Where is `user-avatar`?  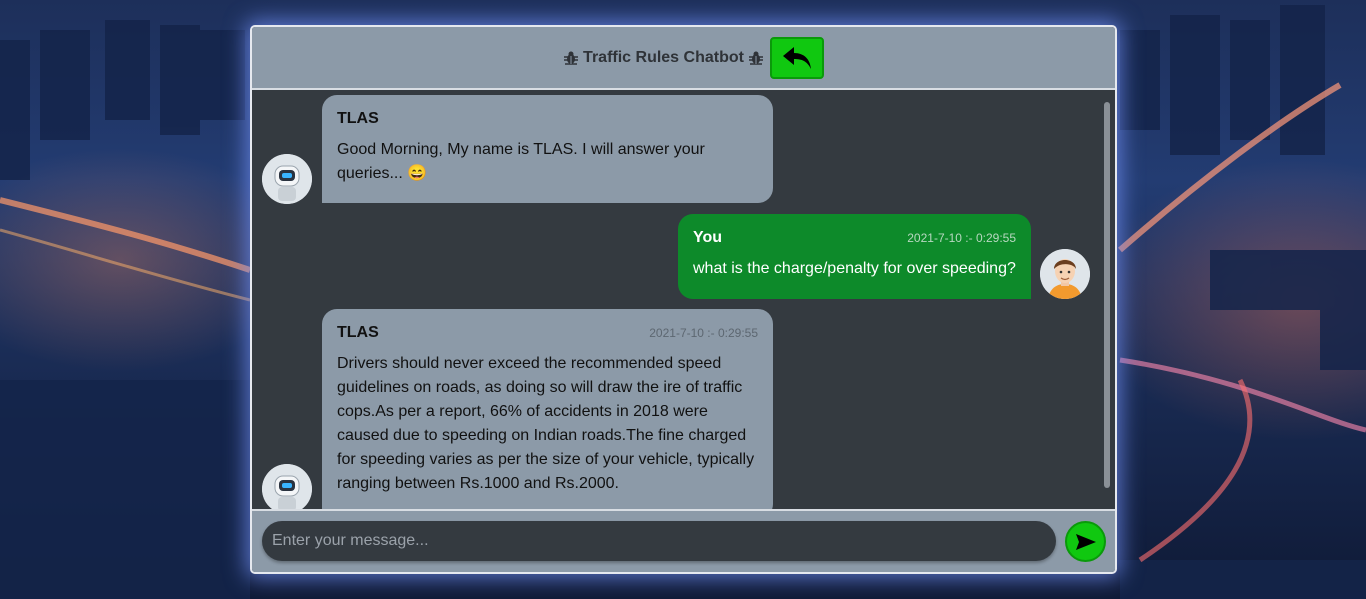 user-avatar is located at coordinates (1065, 274).